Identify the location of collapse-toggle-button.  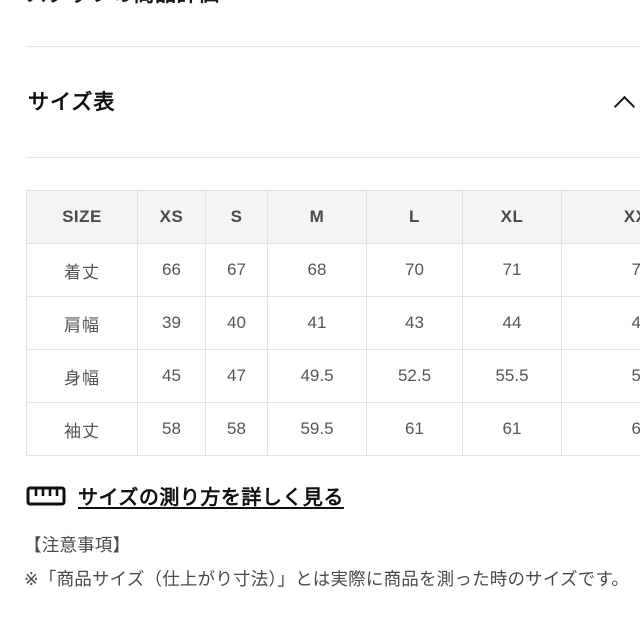
(622, 104).